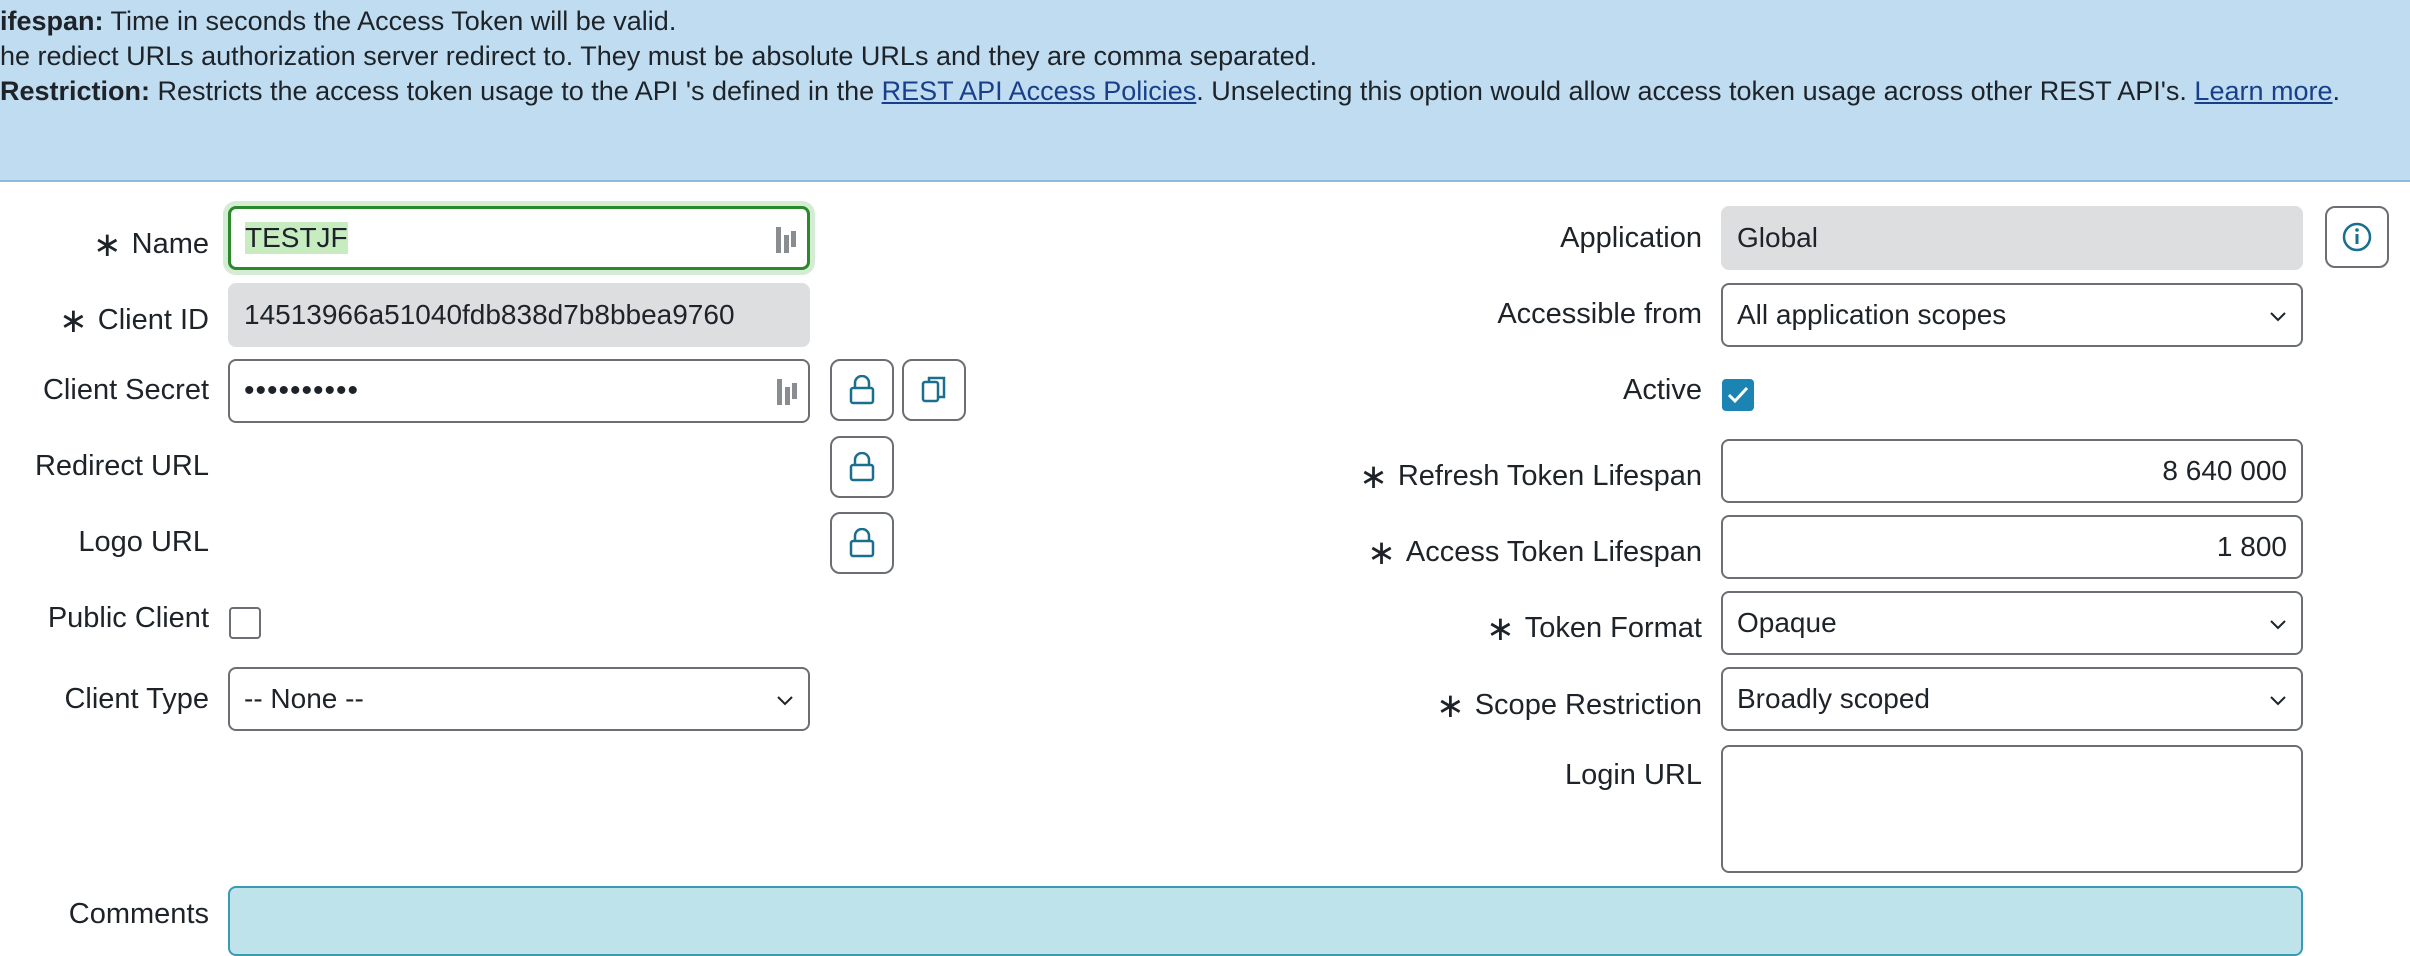 This screenshot has width=2410, height=956. I want to click on accessible-from-select: All application scopes, so click(2012, 315).